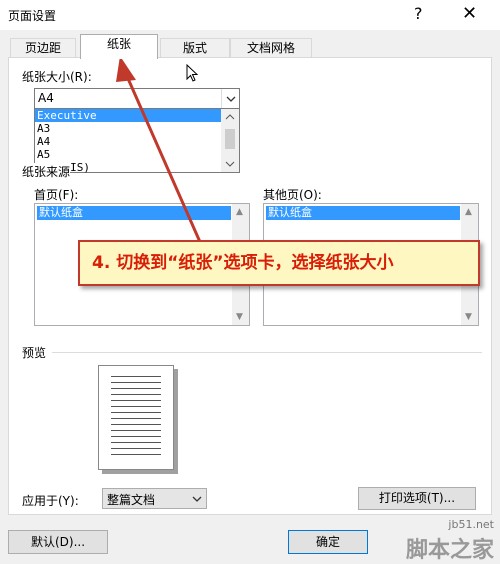  Describe the element at coordinates (279, 263) in the screenshot. I see `annotation-callout: 4. 切换到“纸张”选项卡，选择纸张大小` at that location.